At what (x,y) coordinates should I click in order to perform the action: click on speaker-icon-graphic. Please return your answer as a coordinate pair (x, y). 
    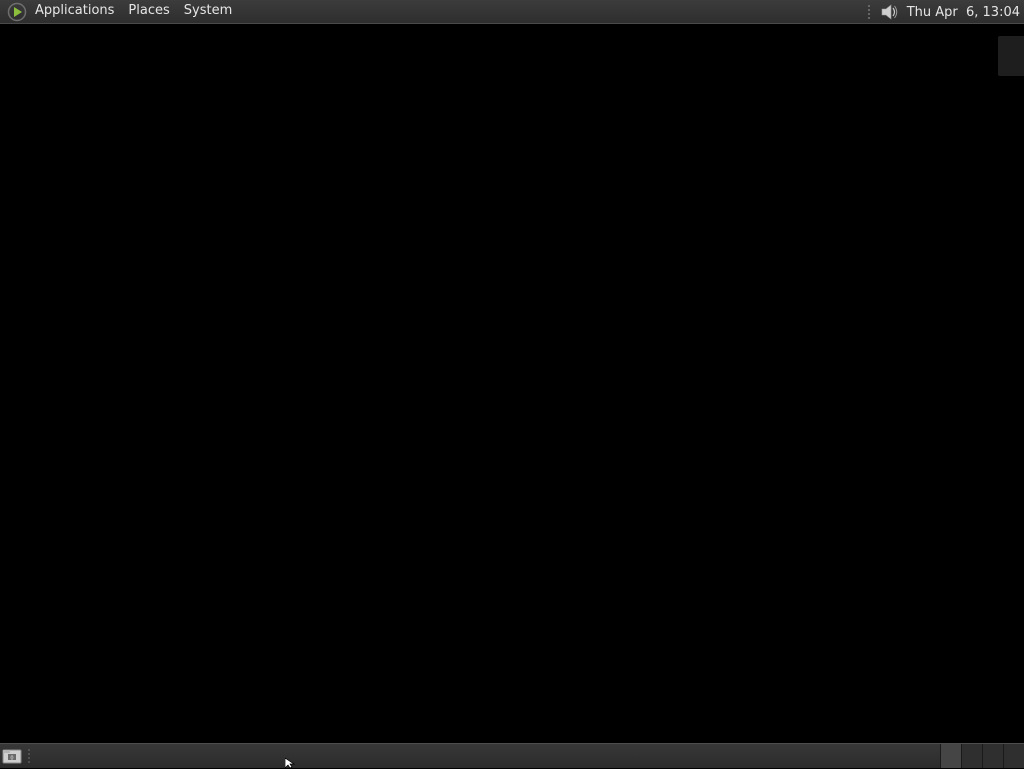
    Looking at the image, I should click on (889, 12).